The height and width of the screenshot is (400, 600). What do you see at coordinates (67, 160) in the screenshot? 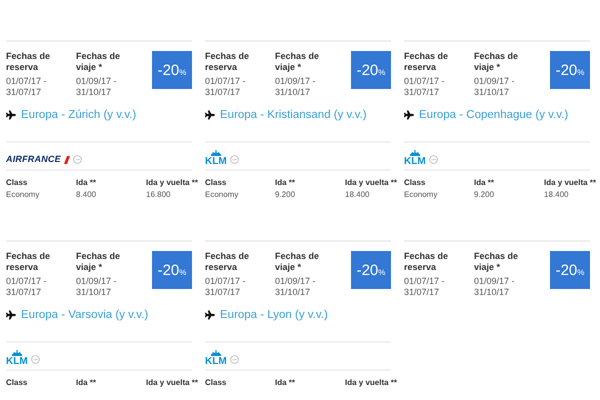
I see `stripe-icon` at bounding box center [67, 160].